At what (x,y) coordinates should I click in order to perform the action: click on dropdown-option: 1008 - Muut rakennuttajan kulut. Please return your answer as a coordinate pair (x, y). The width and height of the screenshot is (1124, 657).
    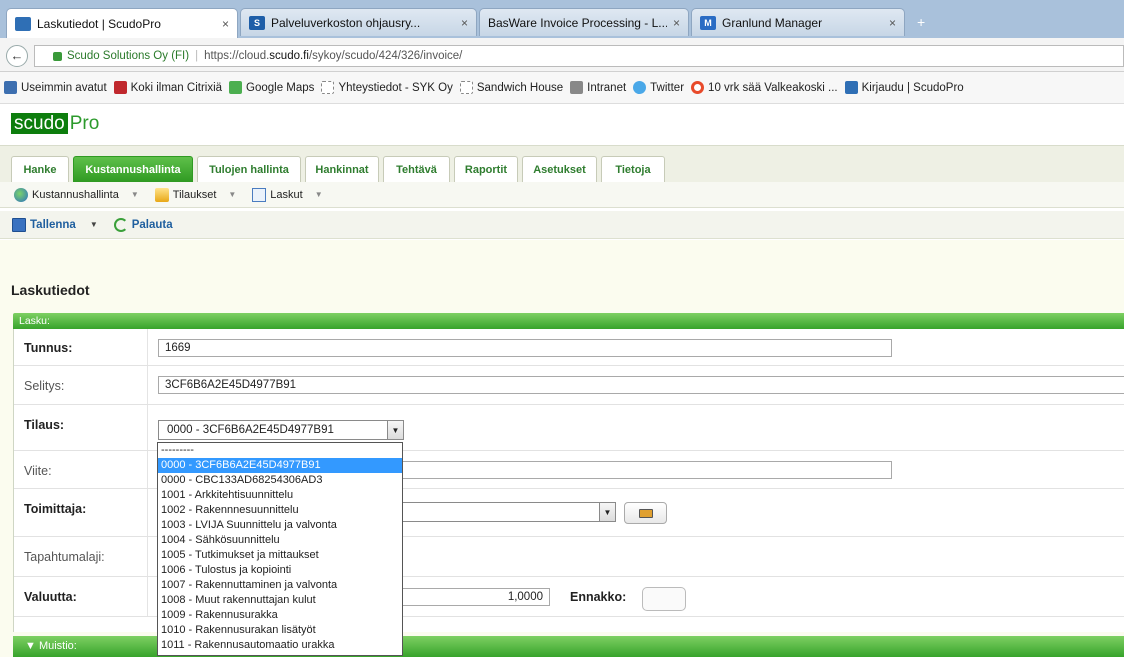
    Looking at the image, I should click on (280, 600).